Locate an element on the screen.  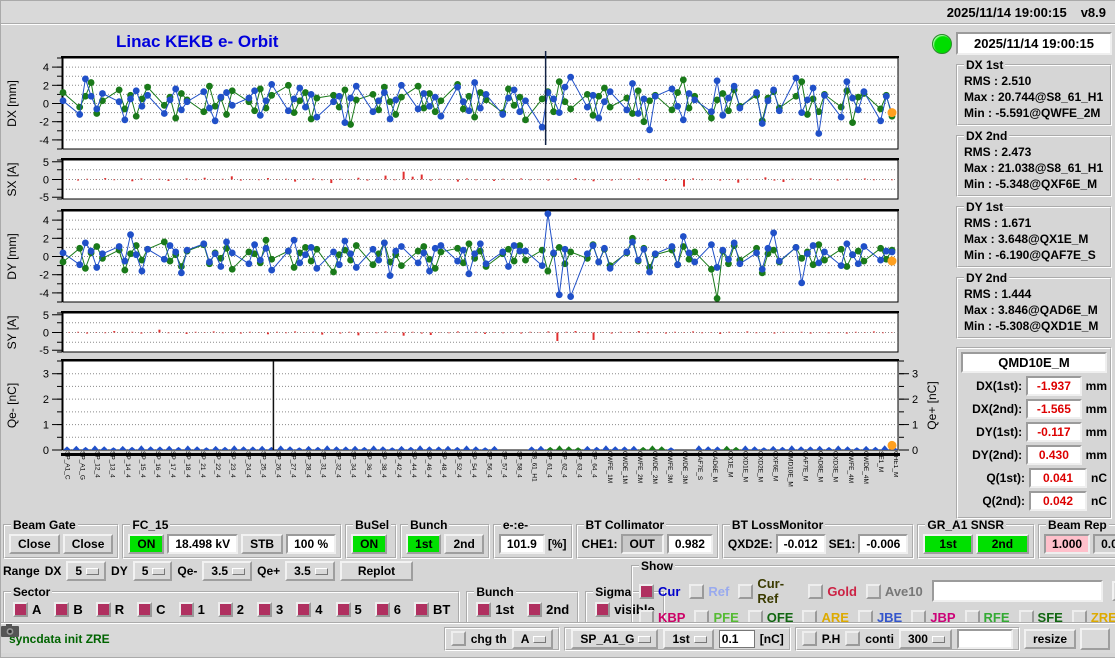
show-ref-checkbox is located at coordinates (696, 591).